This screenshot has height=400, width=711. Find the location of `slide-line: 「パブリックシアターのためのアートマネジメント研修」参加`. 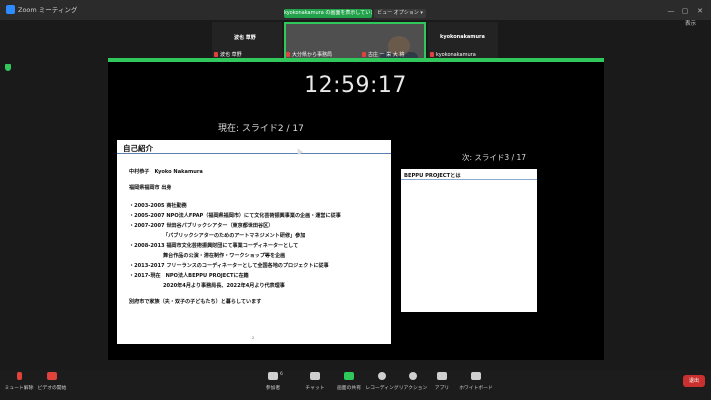

slide-line: 「パブリックシアターのためのアートマネジメント研修」参加 is located at coordinates (234, 236).